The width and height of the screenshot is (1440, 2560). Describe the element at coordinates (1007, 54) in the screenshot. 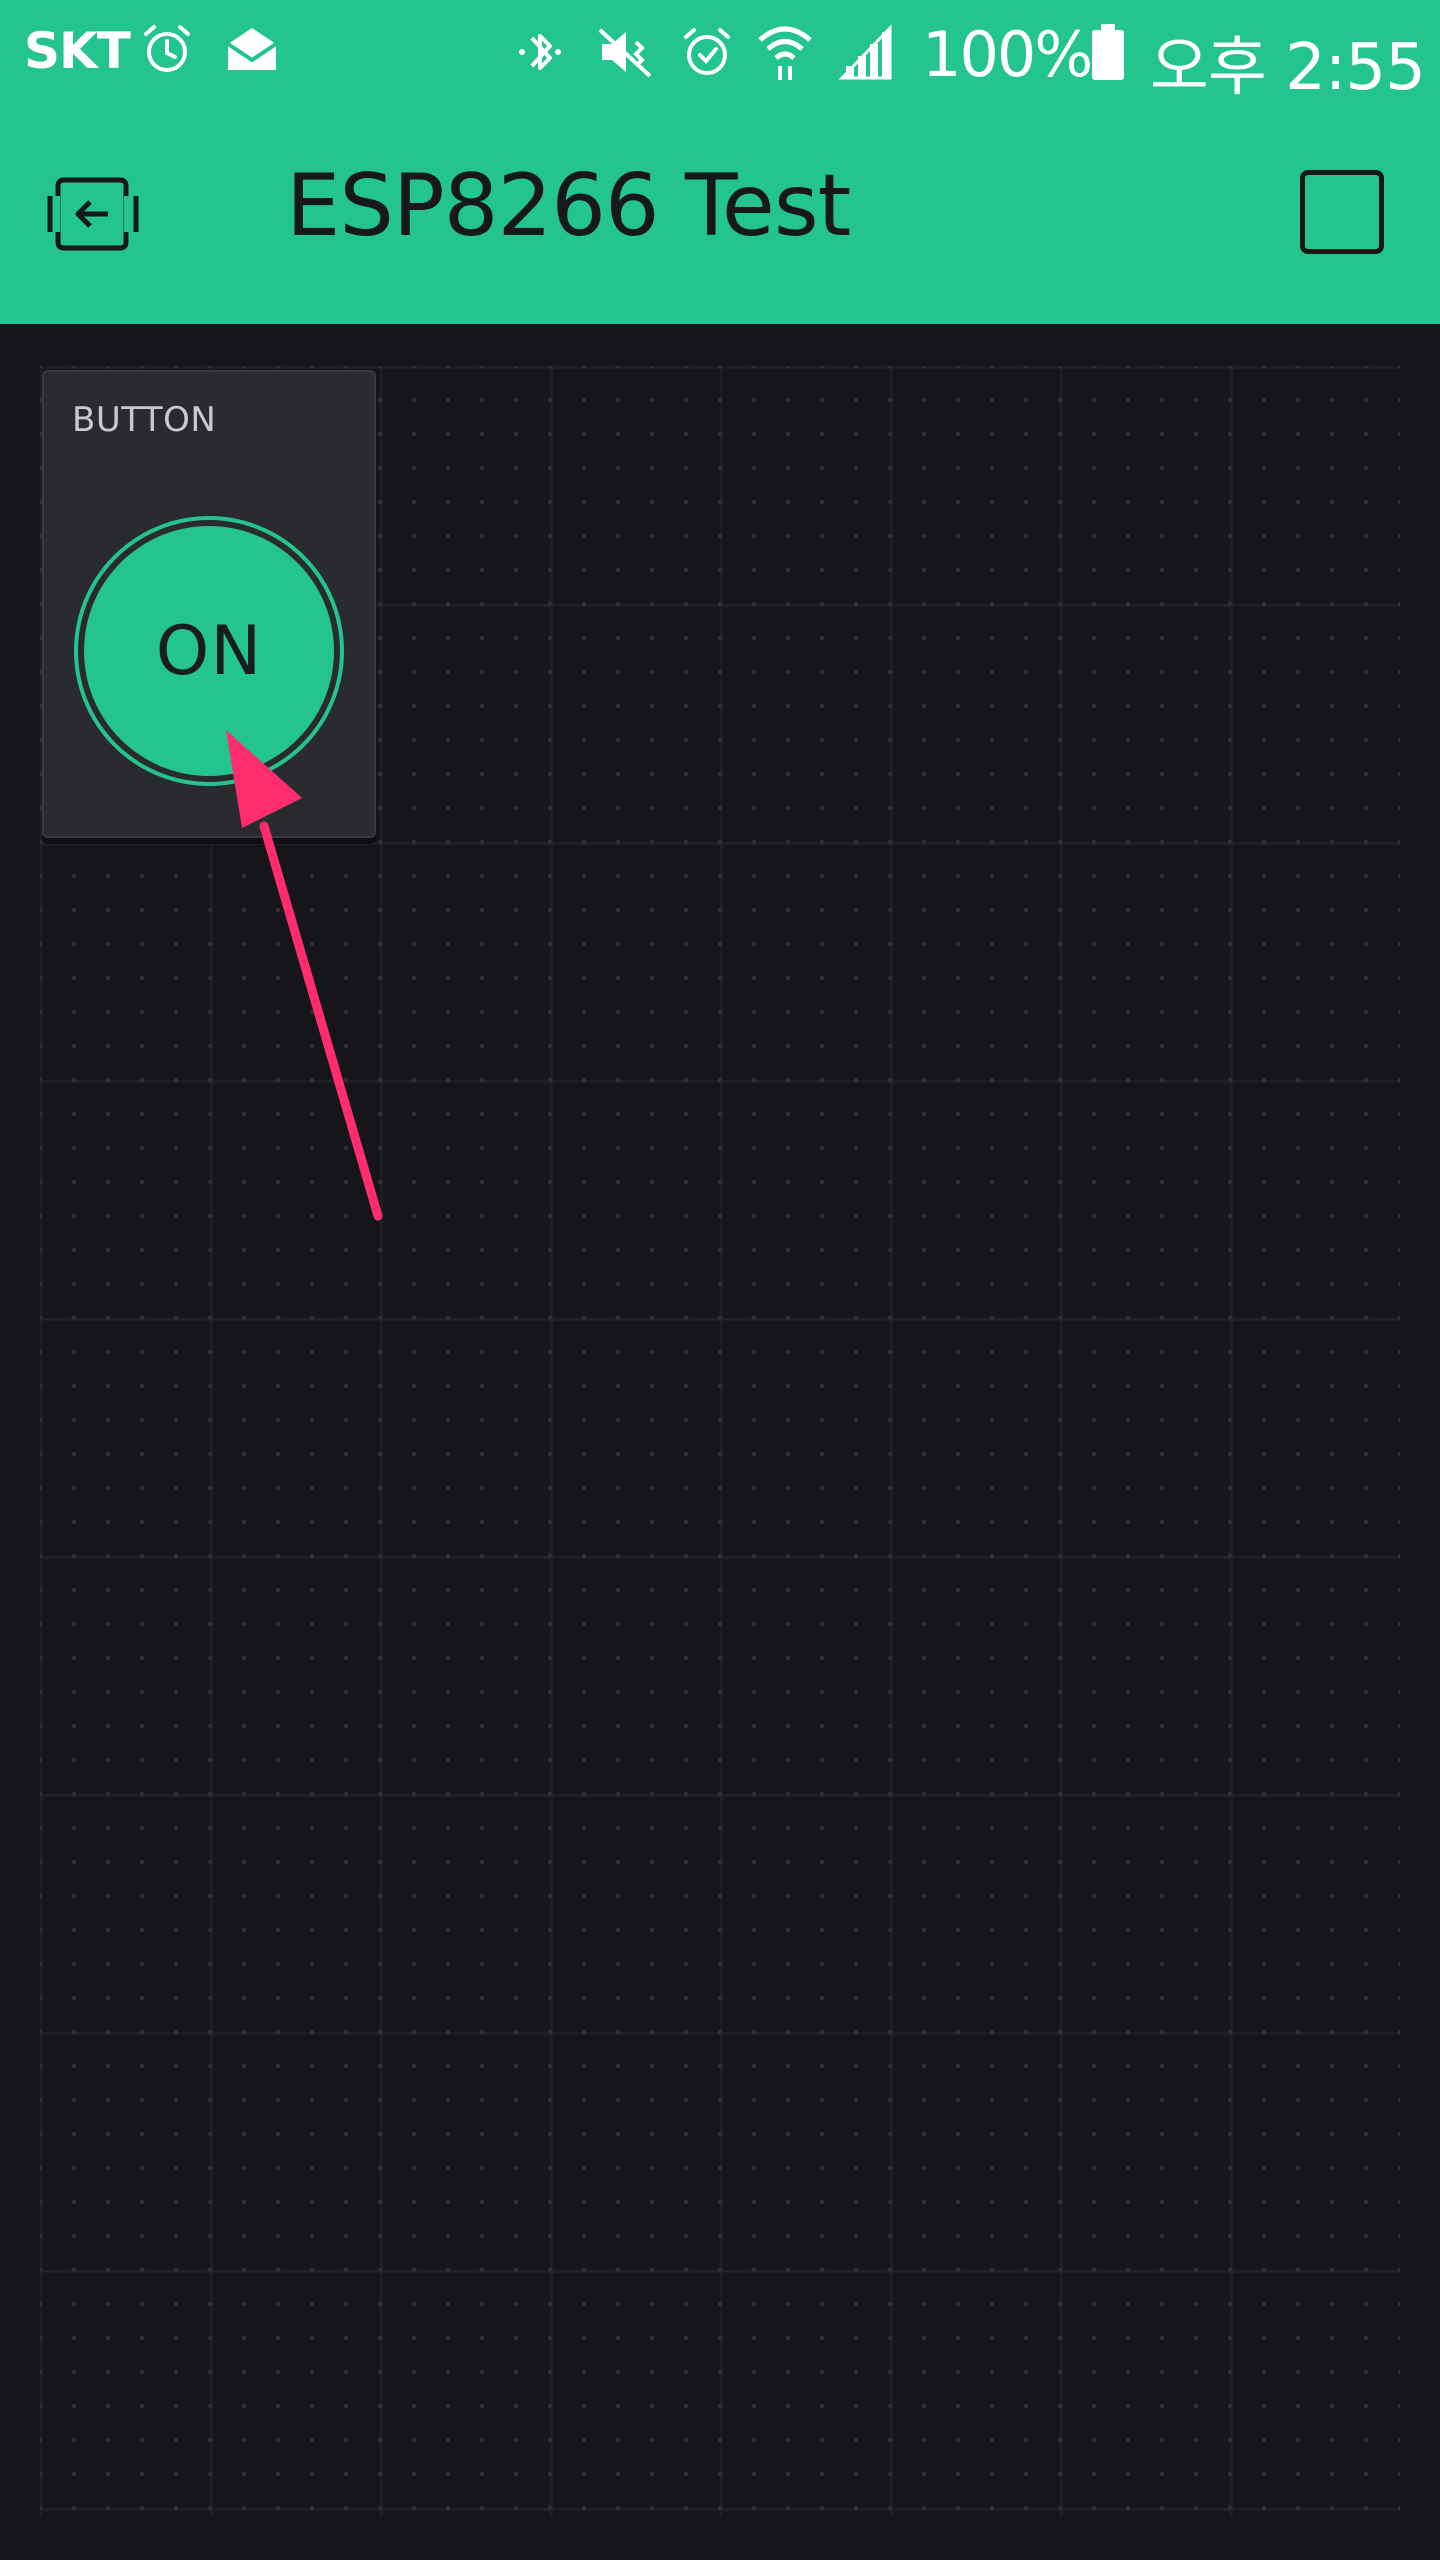

I see `battery-percent: 100%` at that location.